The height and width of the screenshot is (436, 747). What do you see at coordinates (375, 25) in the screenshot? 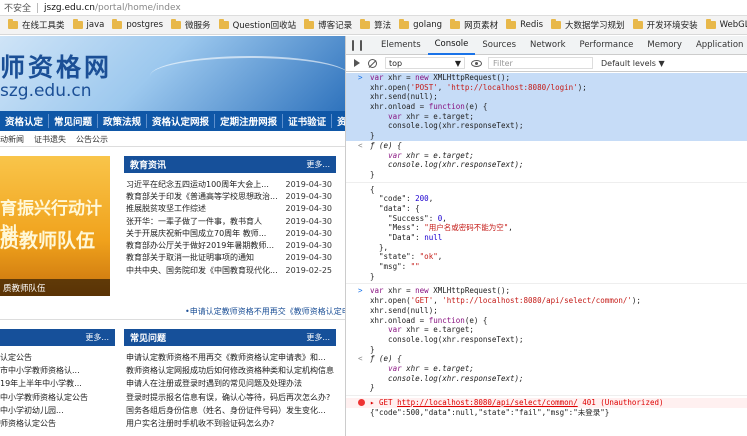
I see `bookmark-item: 算法` at bounding box center [375, 25].